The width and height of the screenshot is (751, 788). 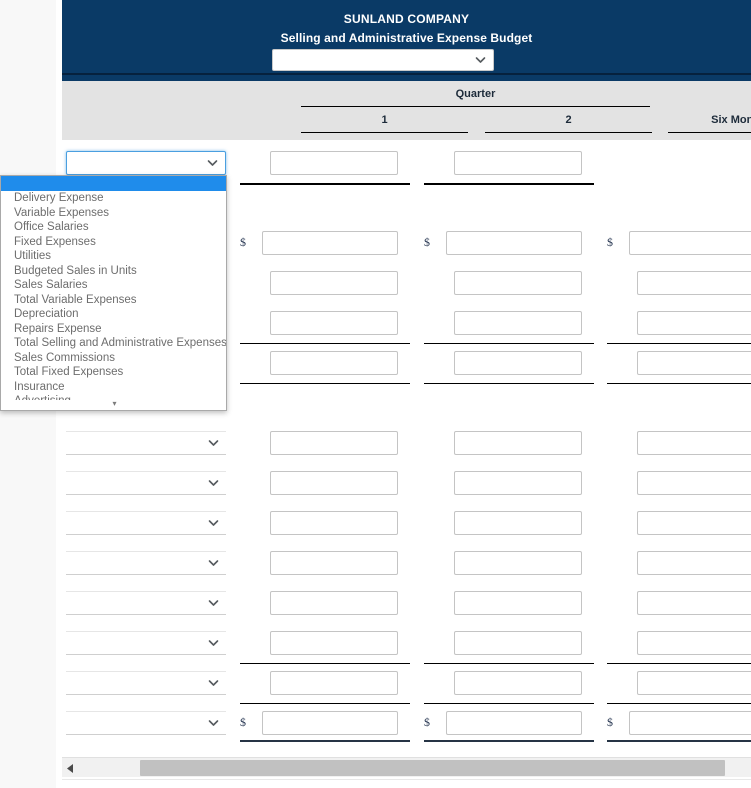 What do you see at coordinates (406, 19) in the screenshot?
I see `company-name: SUNLAND COMPANY` at bounding box center [406, 19].